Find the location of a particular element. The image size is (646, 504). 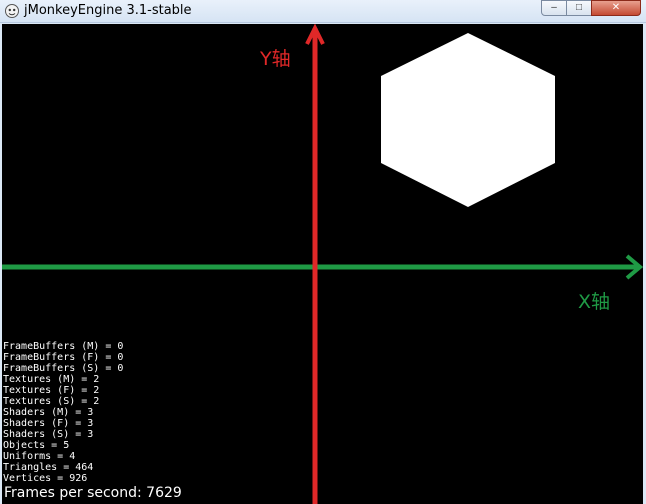

stat-line: Vertices = 926 is located at coordinates (45, 478).